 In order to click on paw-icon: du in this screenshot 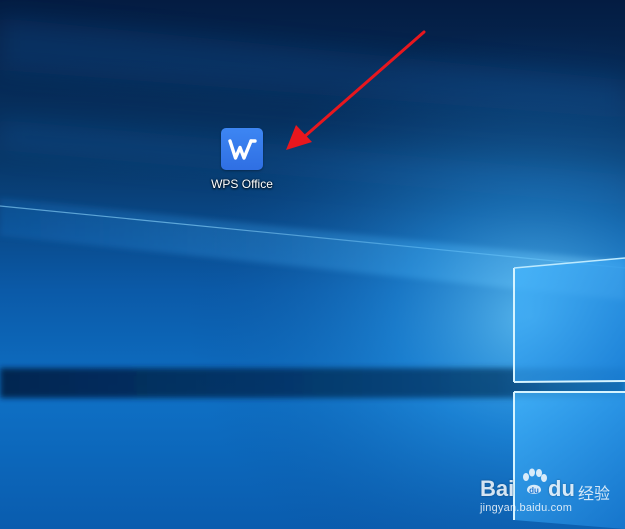, I will do `click(535, 481)`.